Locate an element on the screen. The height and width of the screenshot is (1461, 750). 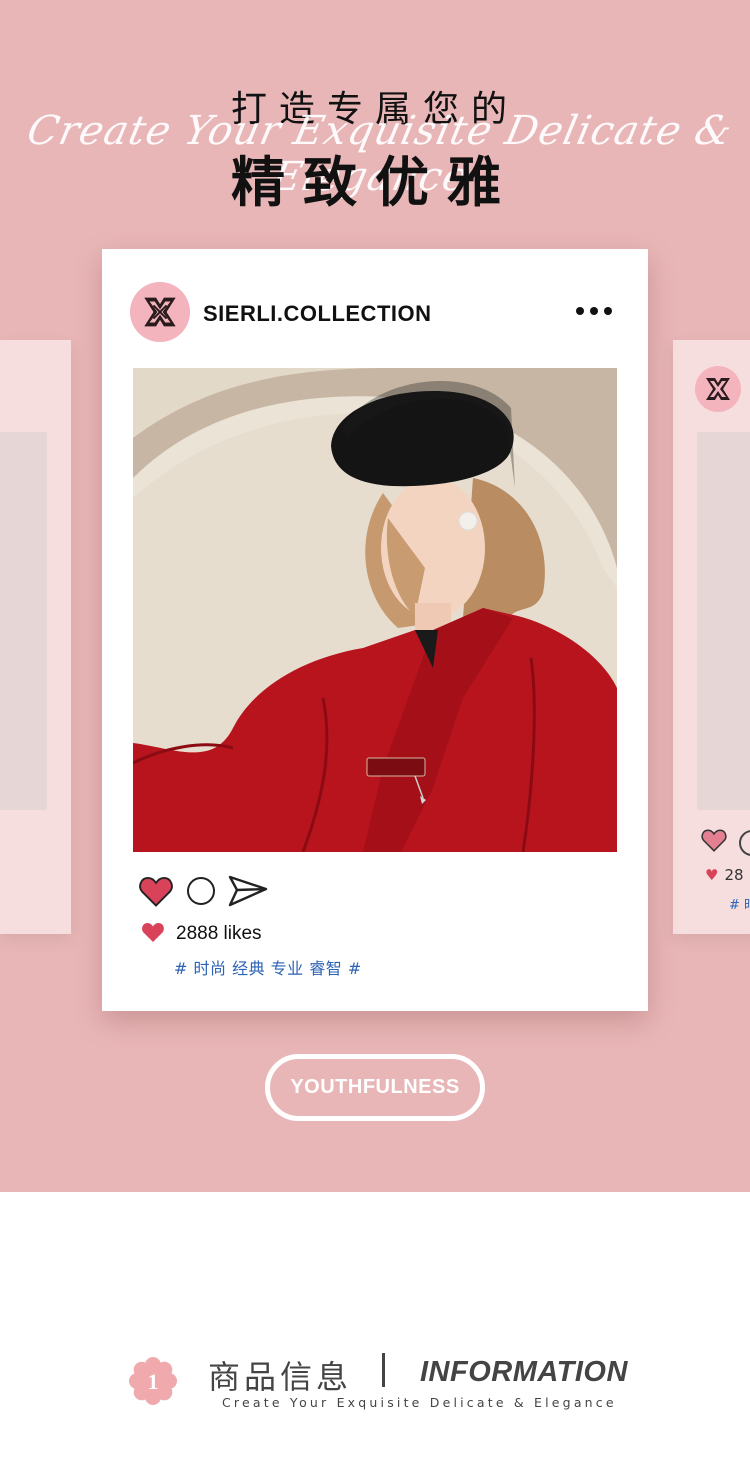
side-likes: ♥ 28 is located at coordinates (724, 875).